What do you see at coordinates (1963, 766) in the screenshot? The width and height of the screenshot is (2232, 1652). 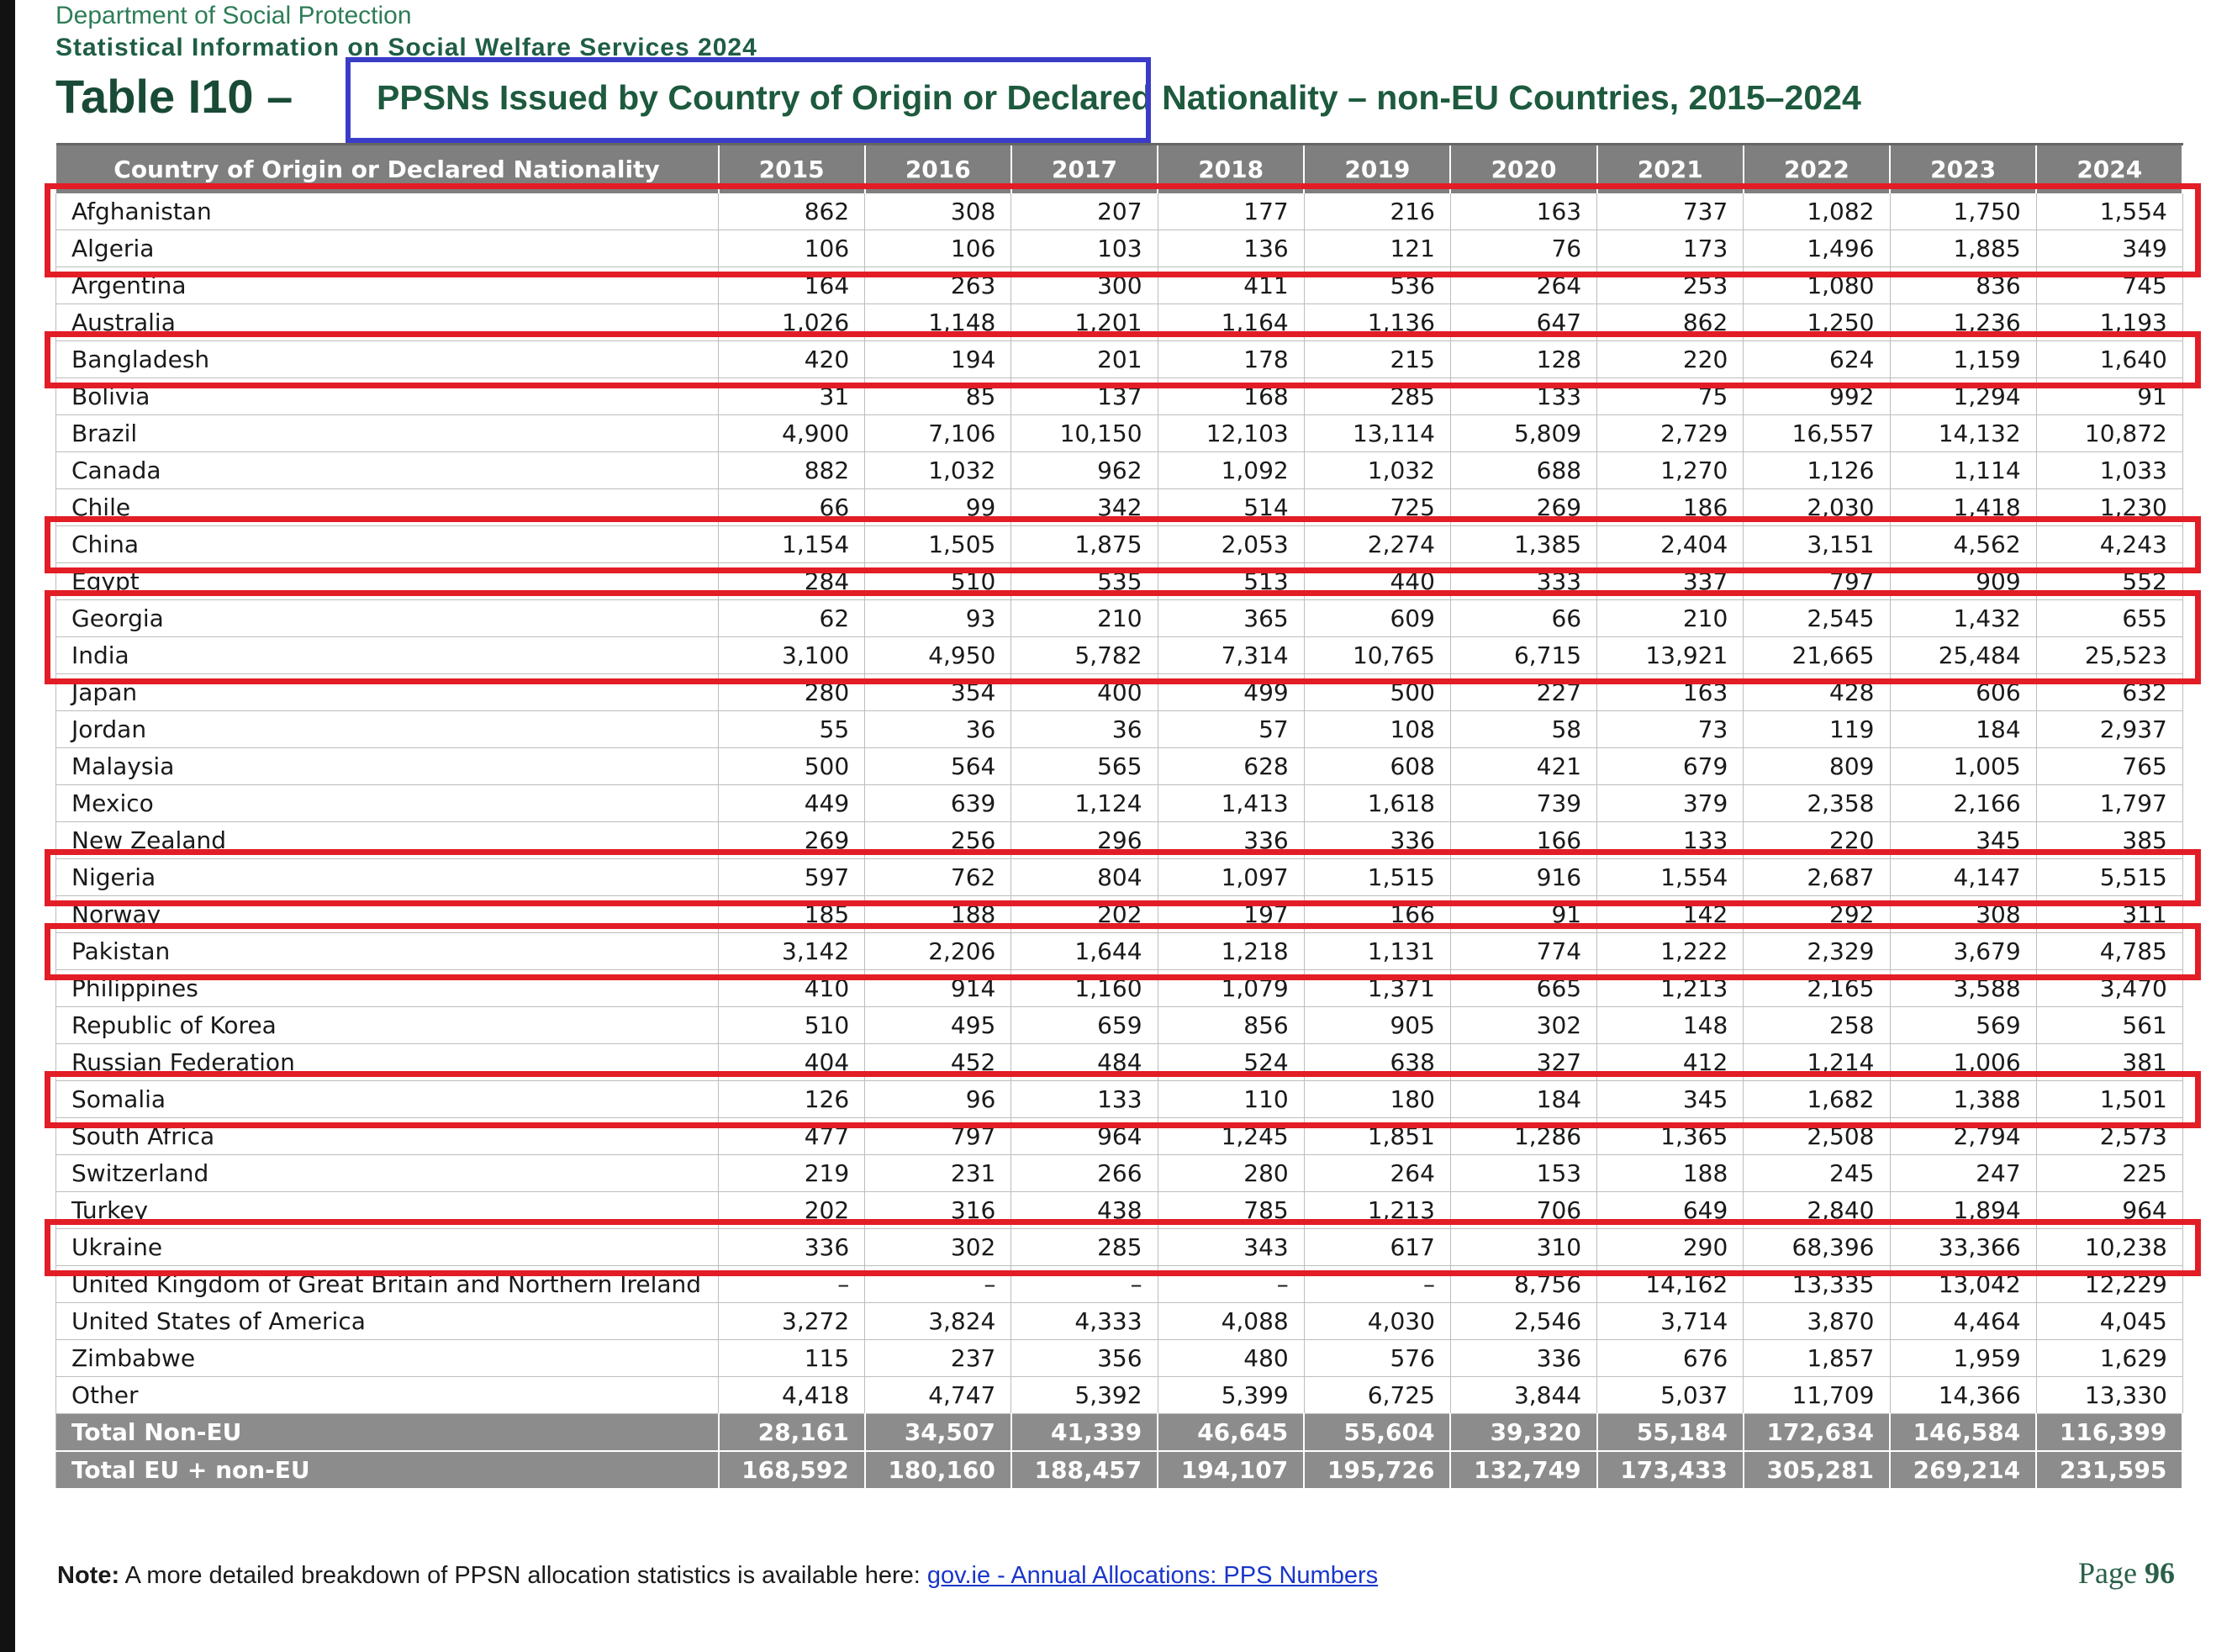 I see `value-cell: 1,005` at bounding box center [1963, 766].